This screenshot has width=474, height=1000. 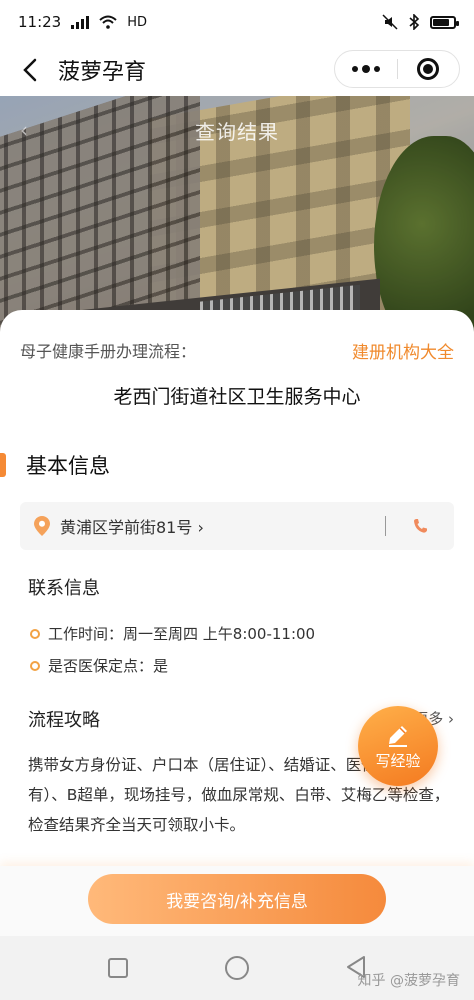 I want to click on network-type: HD, so click(x=137, y=22).